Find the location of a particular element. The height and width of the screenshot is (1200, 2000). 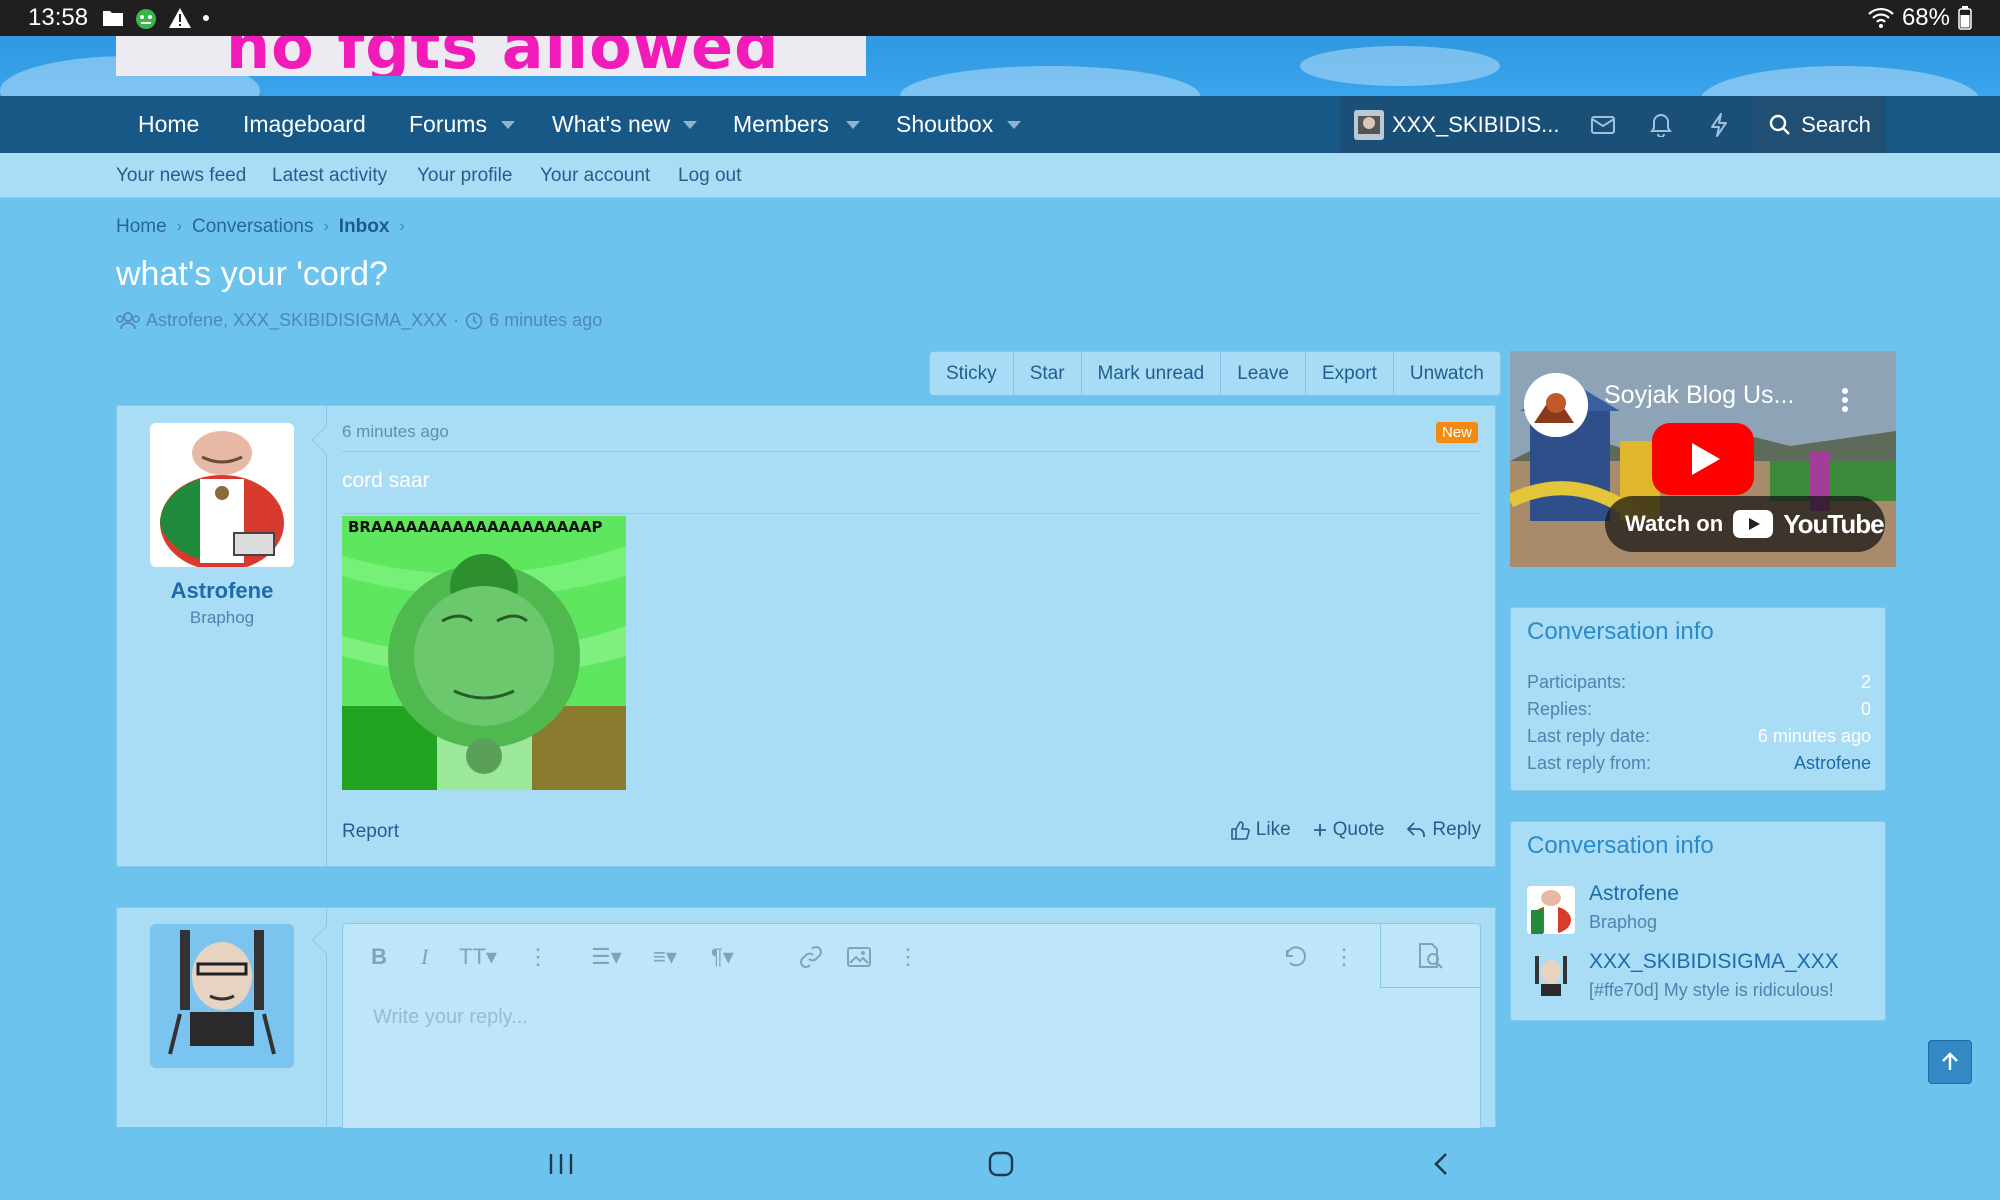

channel-avatar is located at coordinates (1556, 405).